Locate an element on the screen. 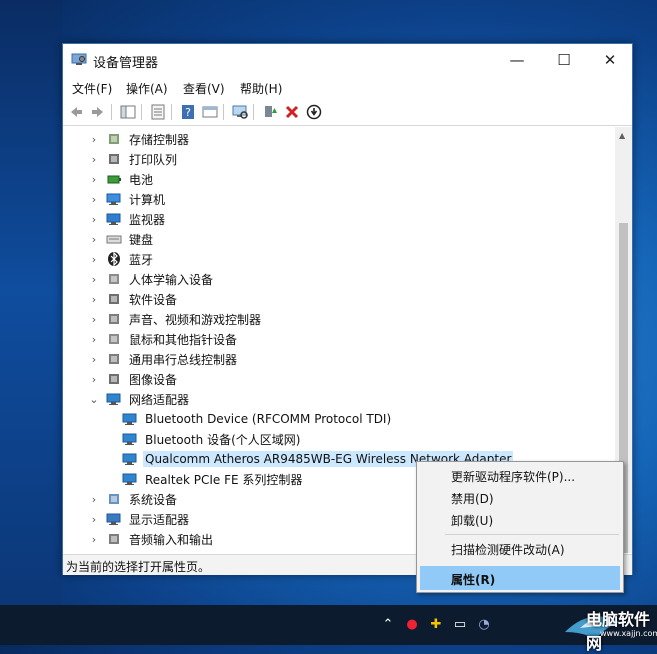 Image resolution: width=657 pixels, height=654 pixels. collapse-arrow-icon: ⌄ is located at coordinates (94, 399).